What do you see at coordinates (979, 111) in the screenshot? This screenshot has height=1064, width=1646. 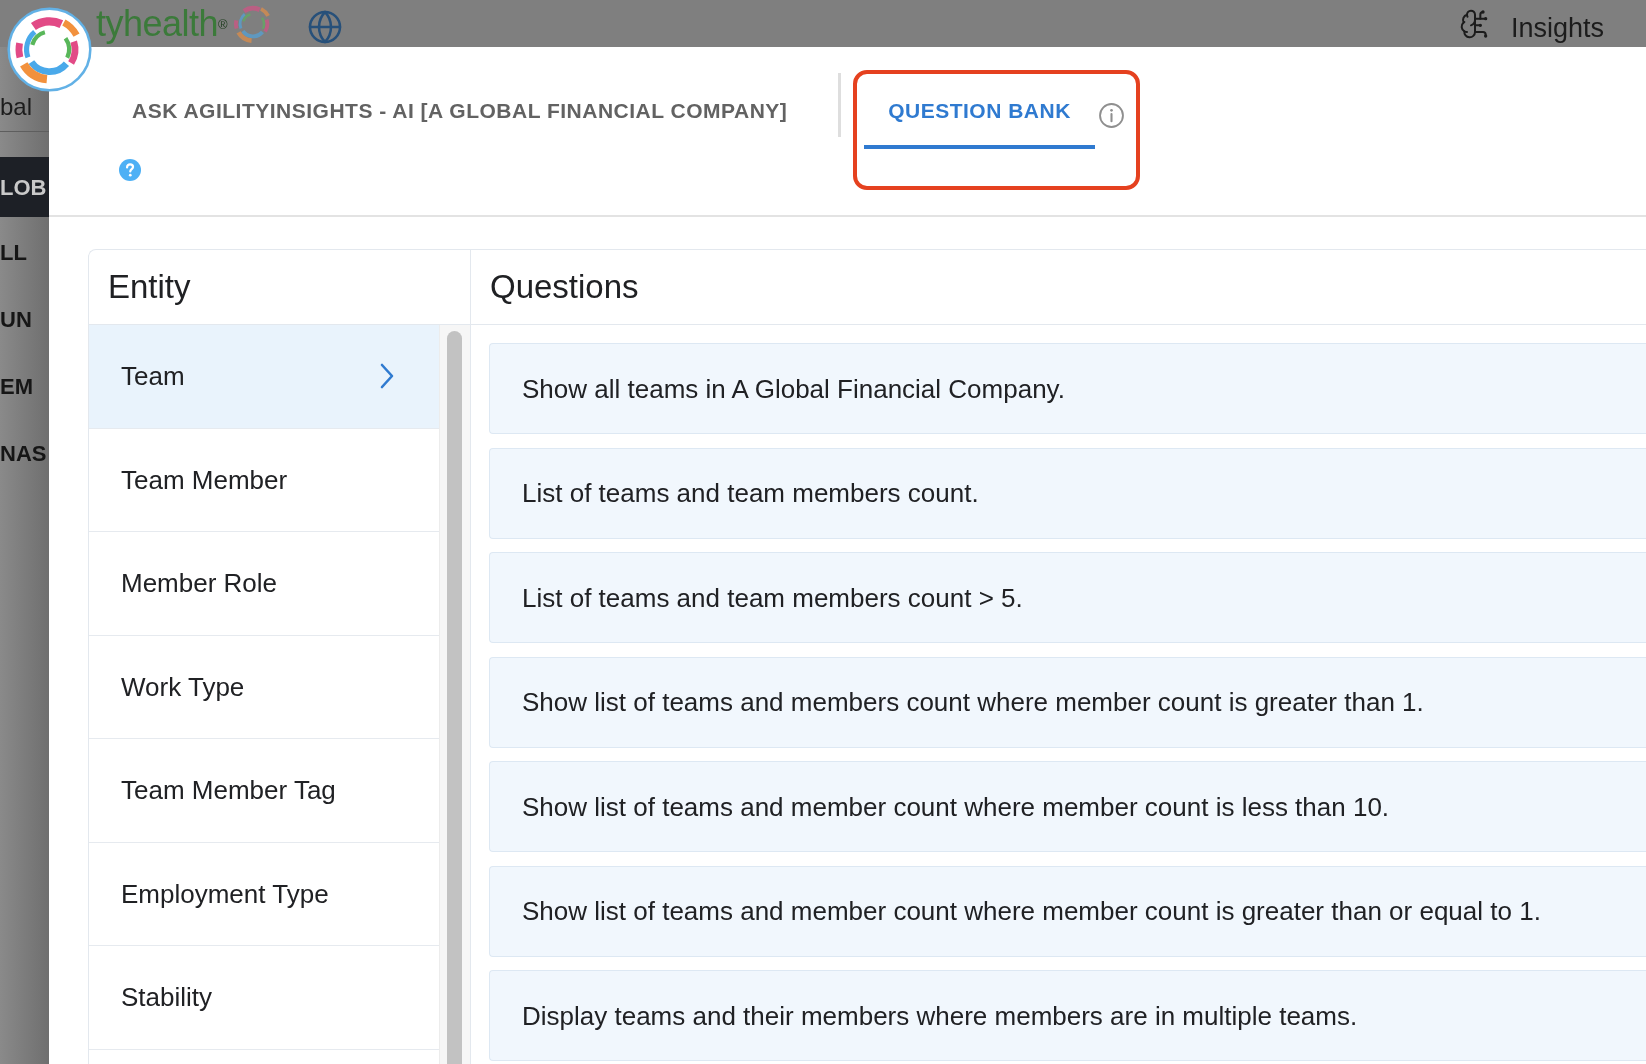 I see `tab: QUESTION BANK` at bounding box center [979, 111].